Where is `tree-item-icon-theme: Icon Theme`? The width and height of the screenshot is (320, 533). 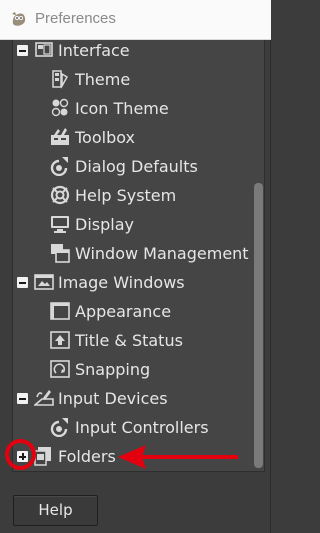
tree-item-icon-theme: Icon Theme is located at coordinates (132, 108).